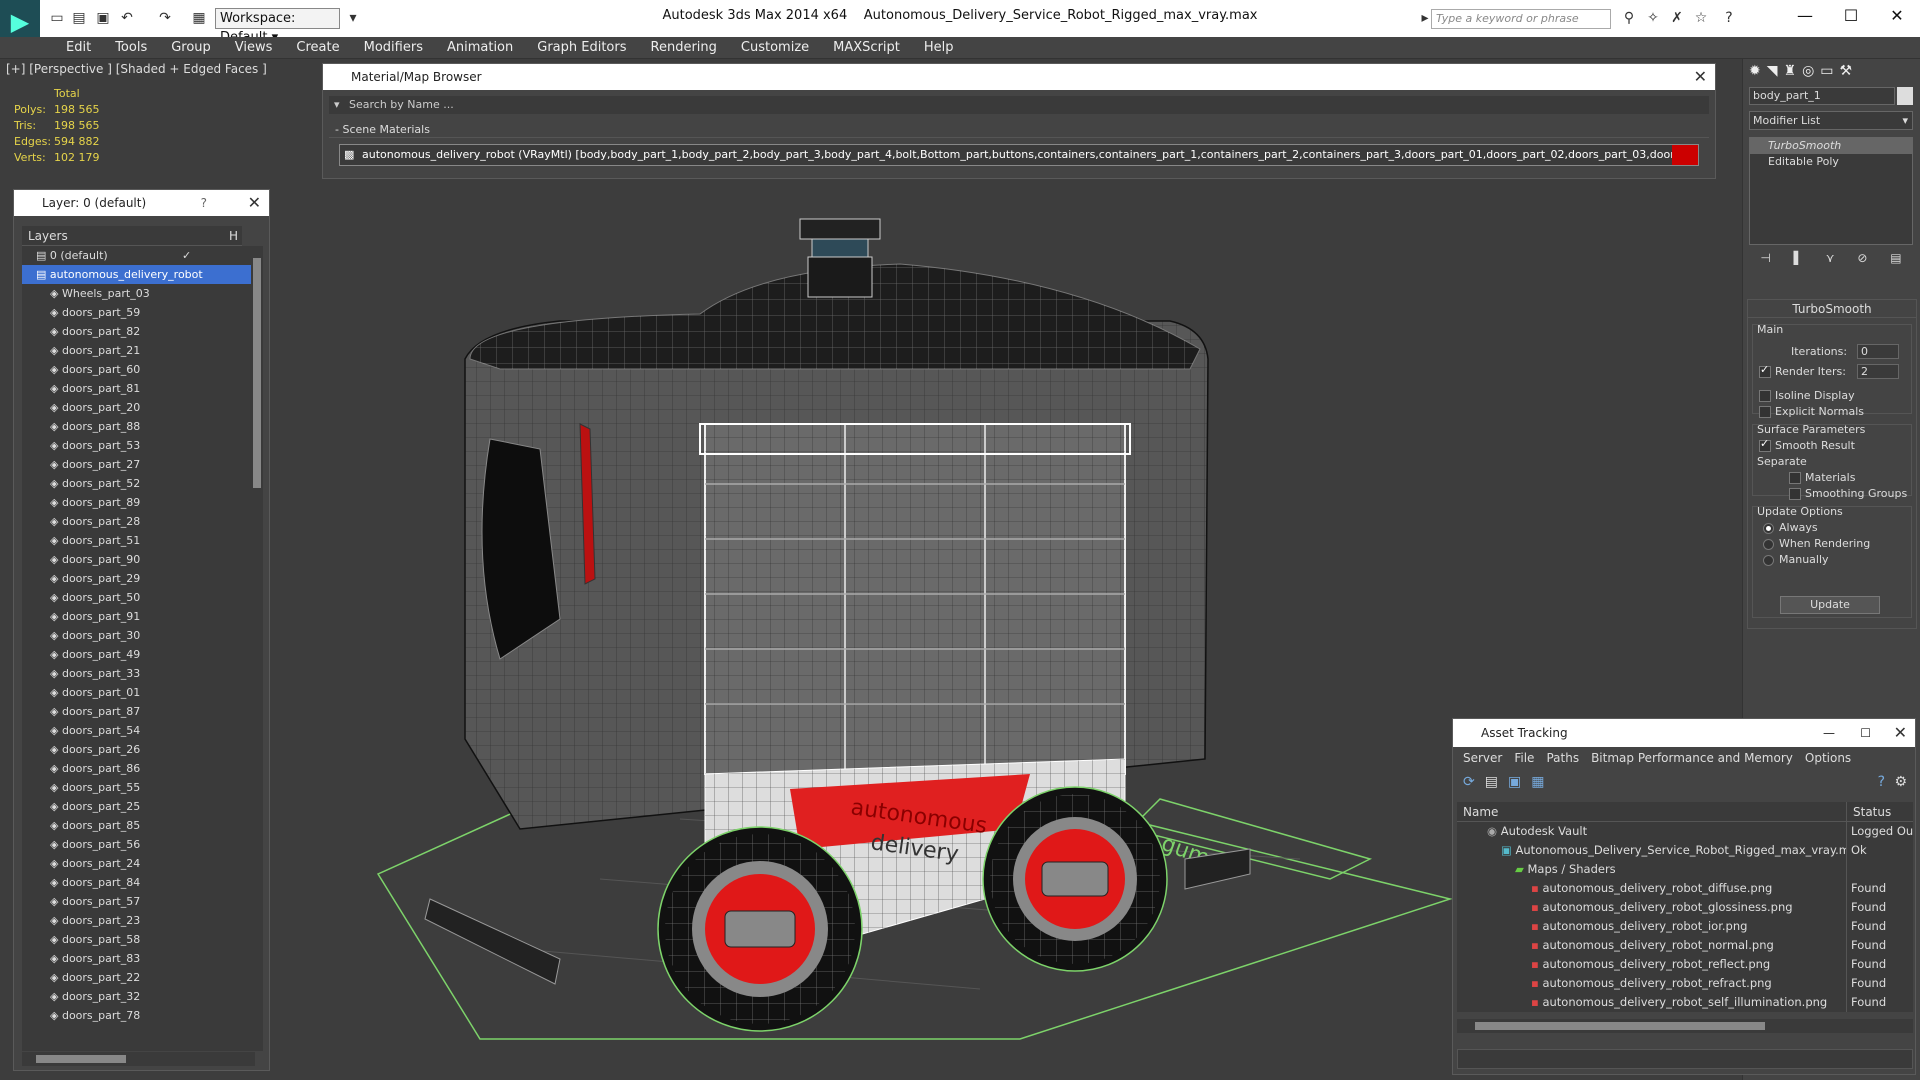 The width and height of the screenshot is (1920, 1080). What do you see at coordinates (138, 939) in the screenshot?
I see `layer-row: ◈ doors_part_58` at bounding box center [138, 939].